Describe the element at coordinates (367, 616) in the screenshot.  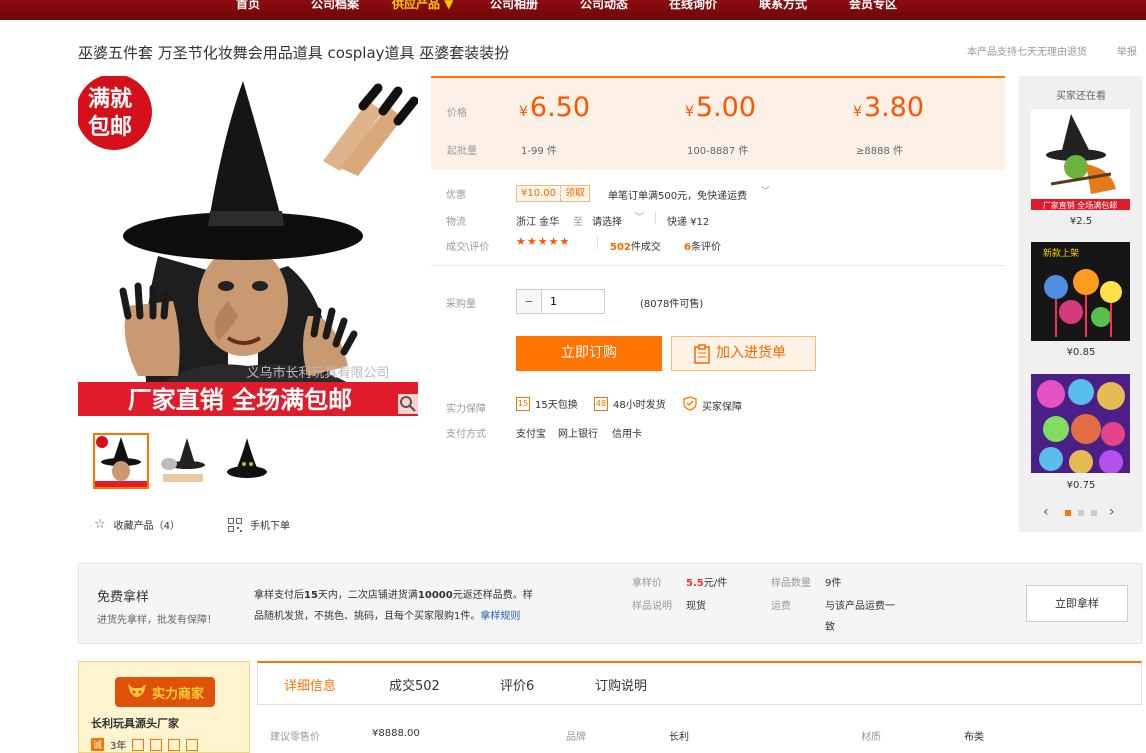
I see `sample-desc-line2: 品随机发货，不挑色、挑码，且每个买家限购1件。` at that location.